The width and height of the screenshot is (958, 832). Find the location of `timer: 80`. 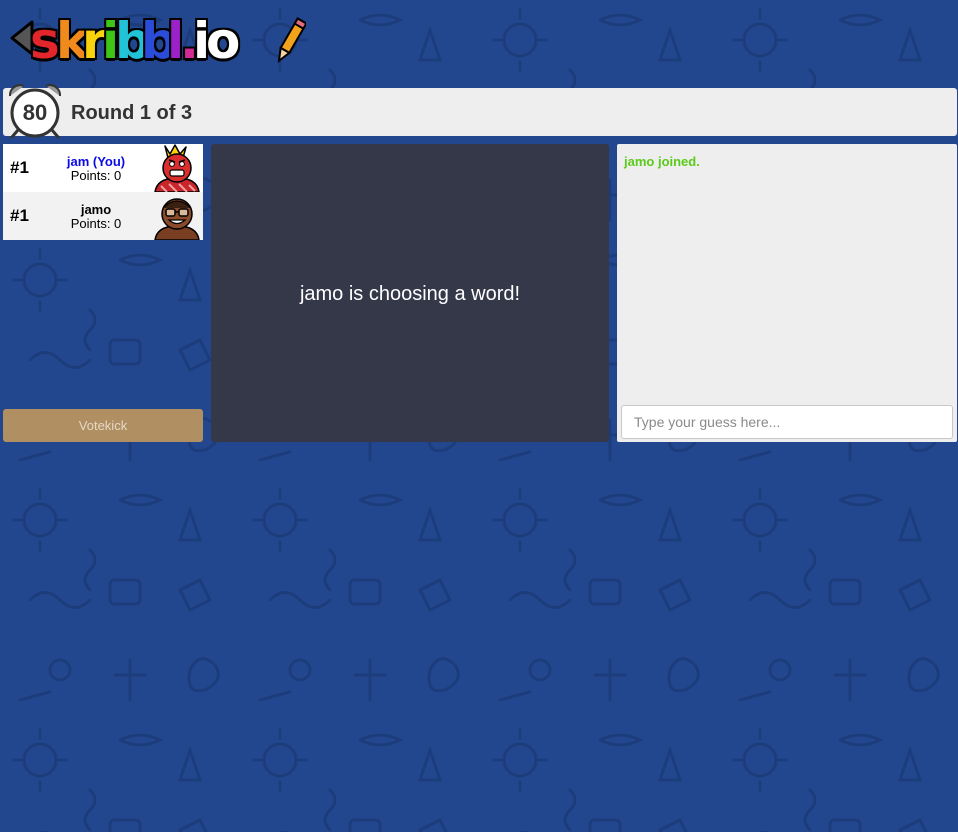

timer: 80 is located at coordinates (35, 110).